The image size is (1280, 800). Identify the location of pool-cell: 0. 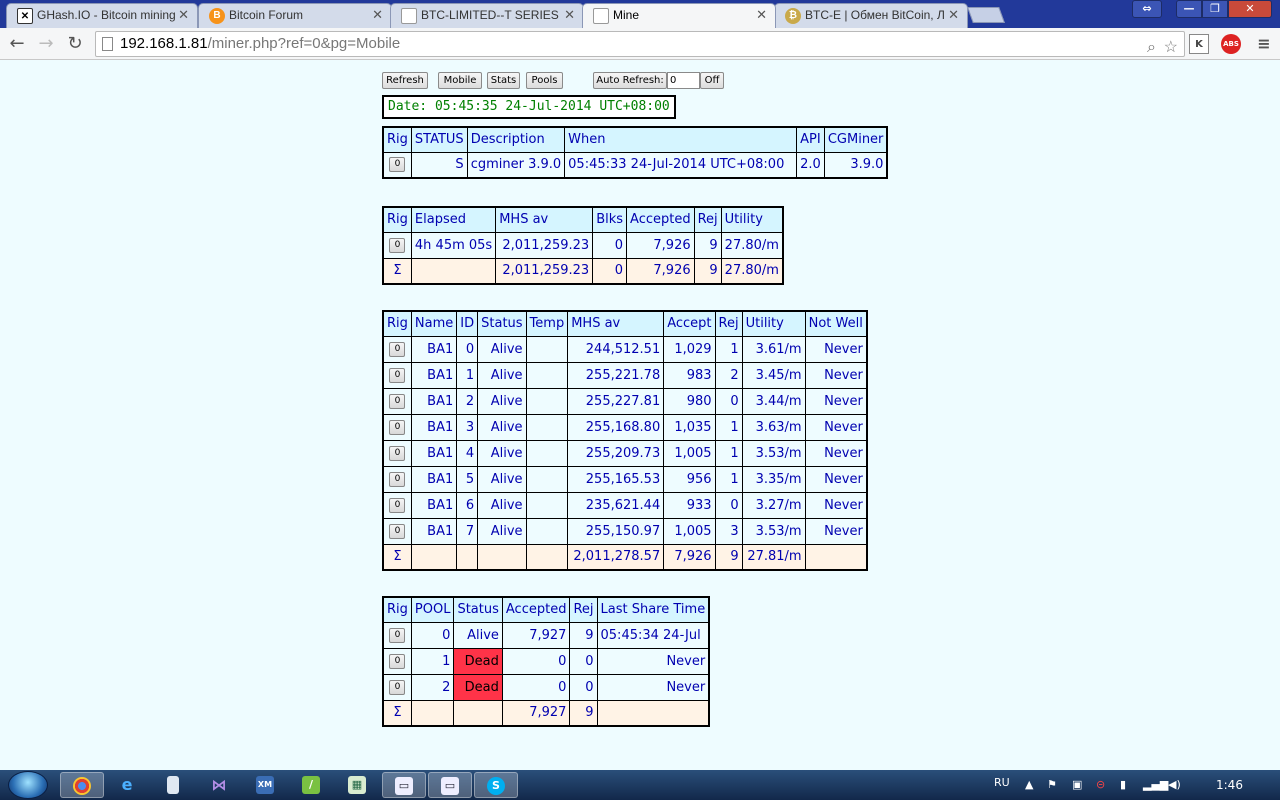
(432, 635).